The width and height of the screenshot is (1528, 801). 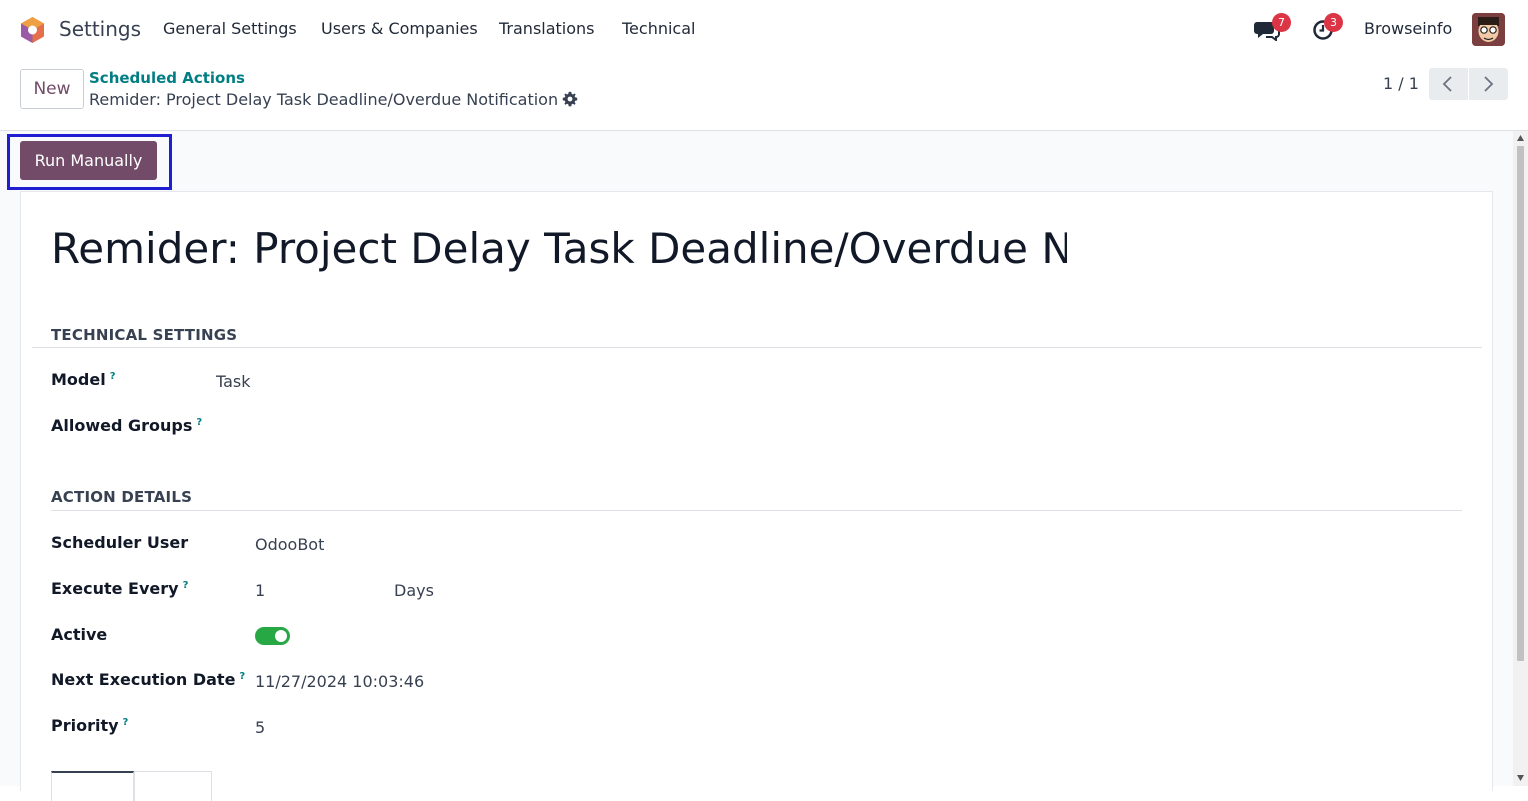 I want to click on scroll-down-arrow-icon, so click(x=1520, y=778).